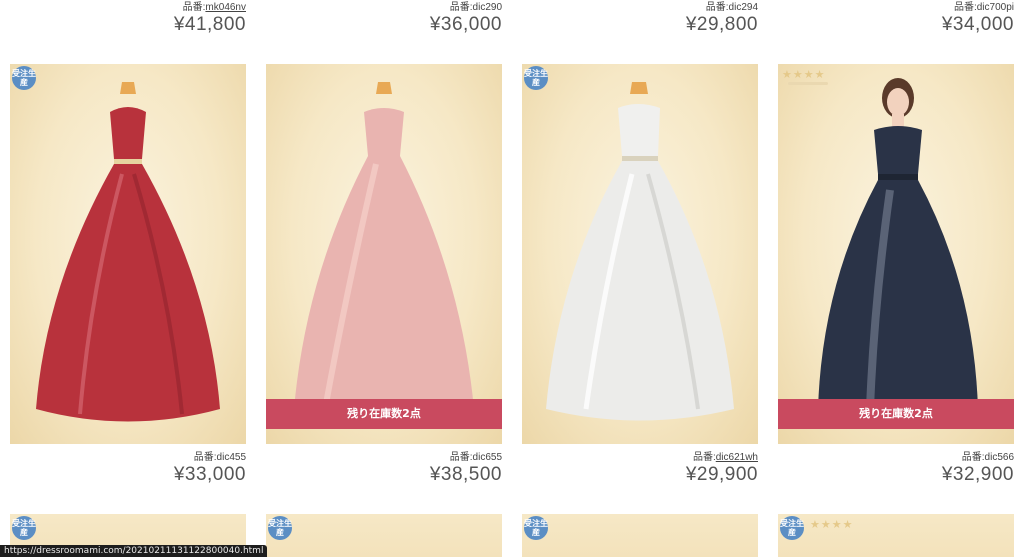 Image resolution: width=1024 pixels, height=557 pixels. What do you see at coordinates (384, 19) in the screenshot?
I see `product-meta: 品番:dic290 ¥36,000` at bounding box center [384, 19].